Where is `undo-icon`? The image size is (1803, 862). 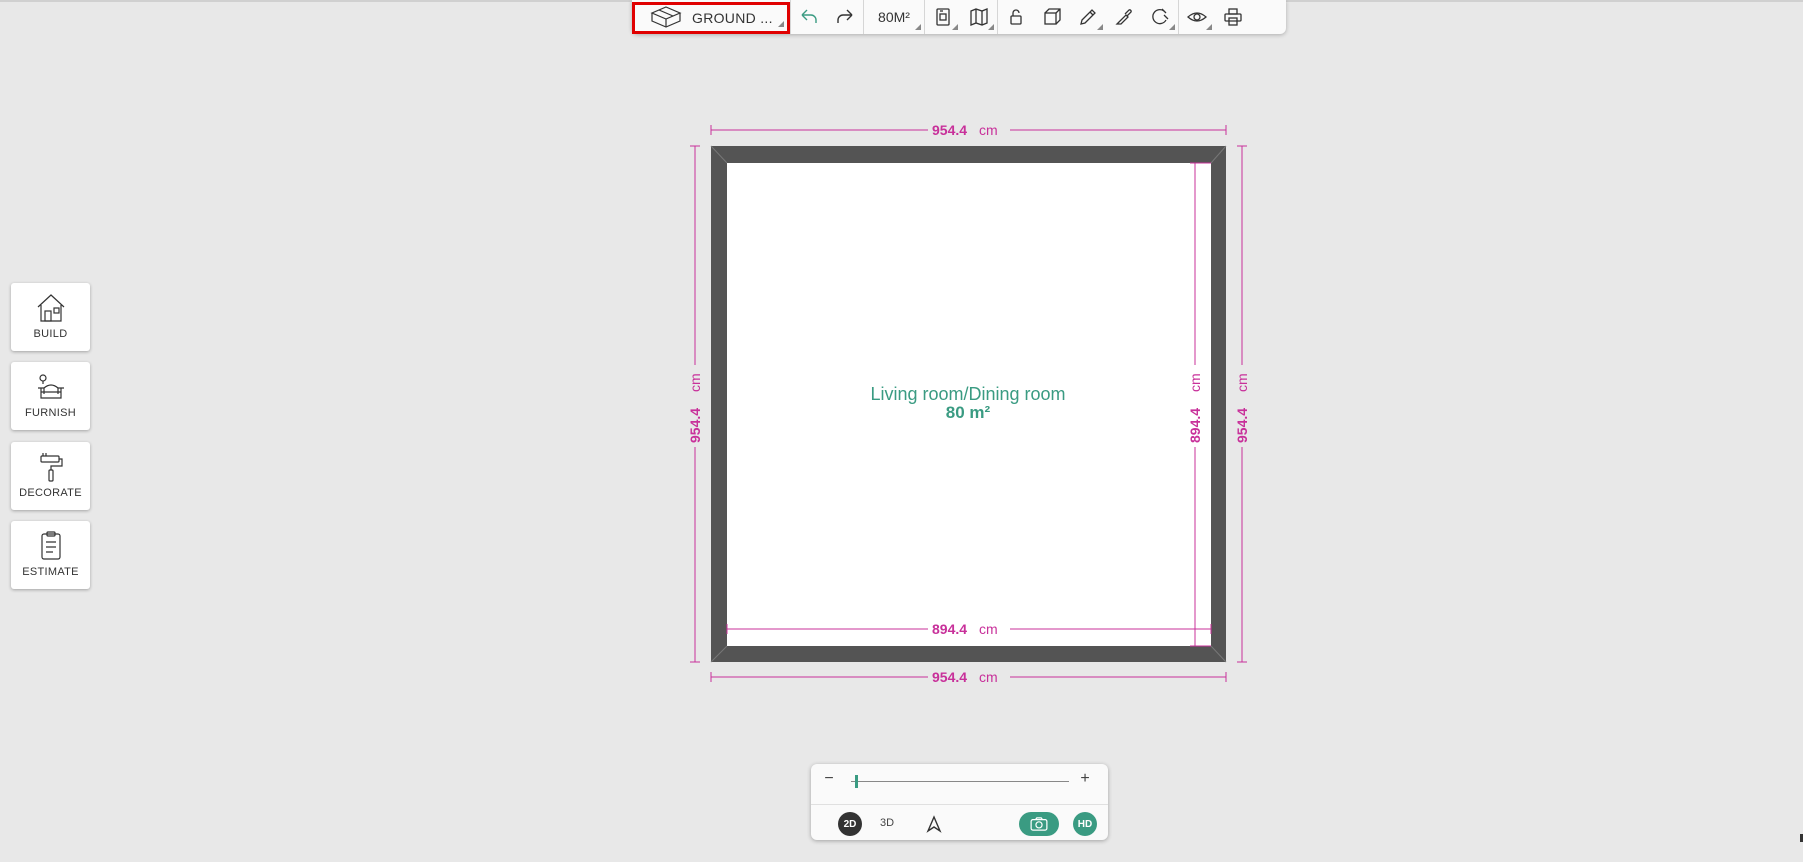 undo-icon is located at coordinates (809, 16).